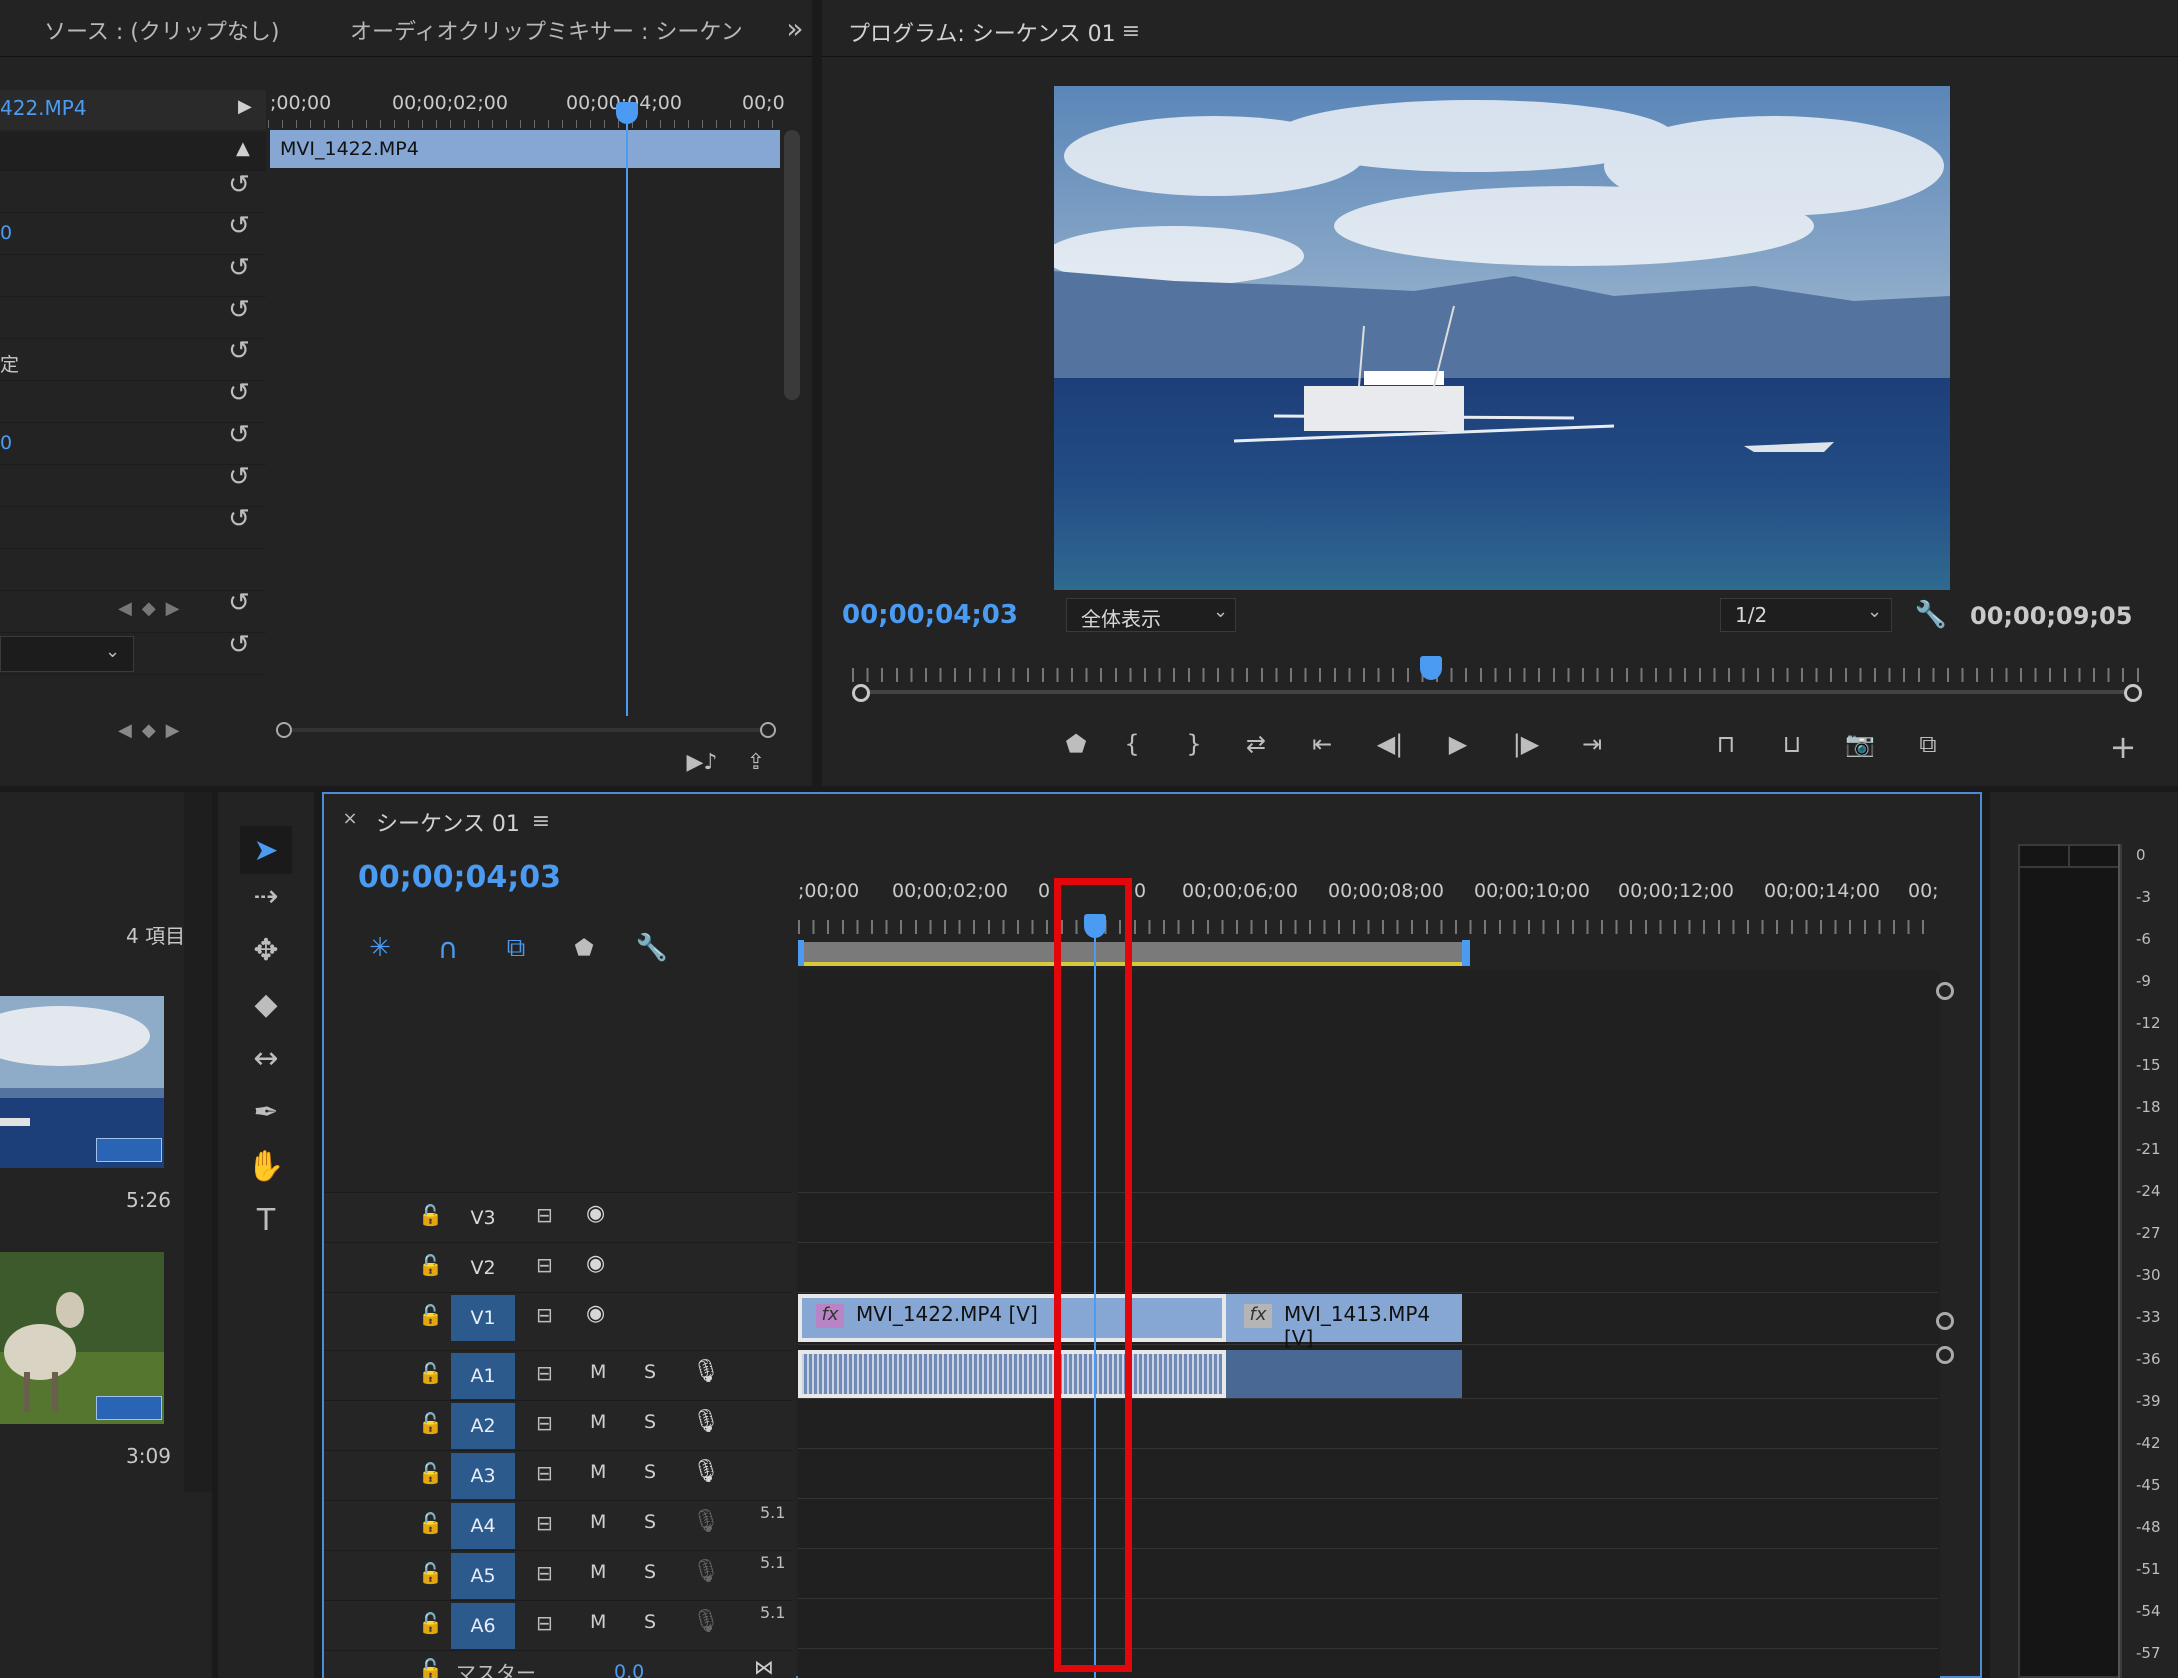  I want to click on timeline-vscroll, so click(1945, 1322).